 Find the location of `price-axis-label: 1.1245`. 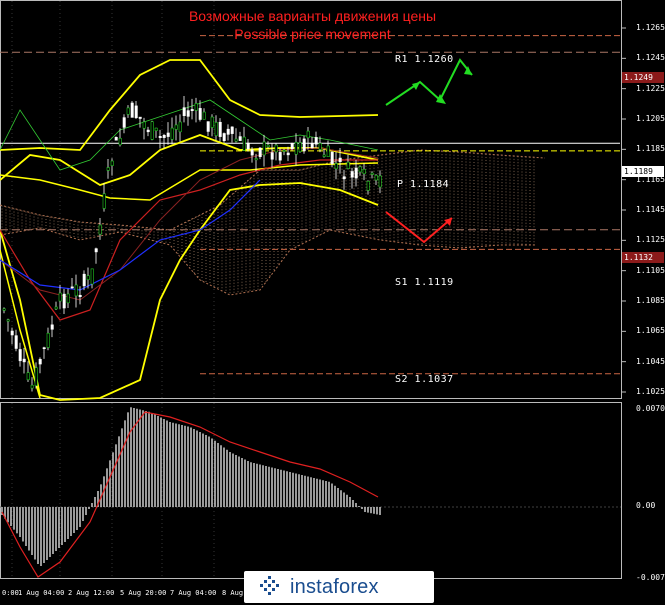

price-axis-label: 1.1245 is located at coordinates (650, 58).